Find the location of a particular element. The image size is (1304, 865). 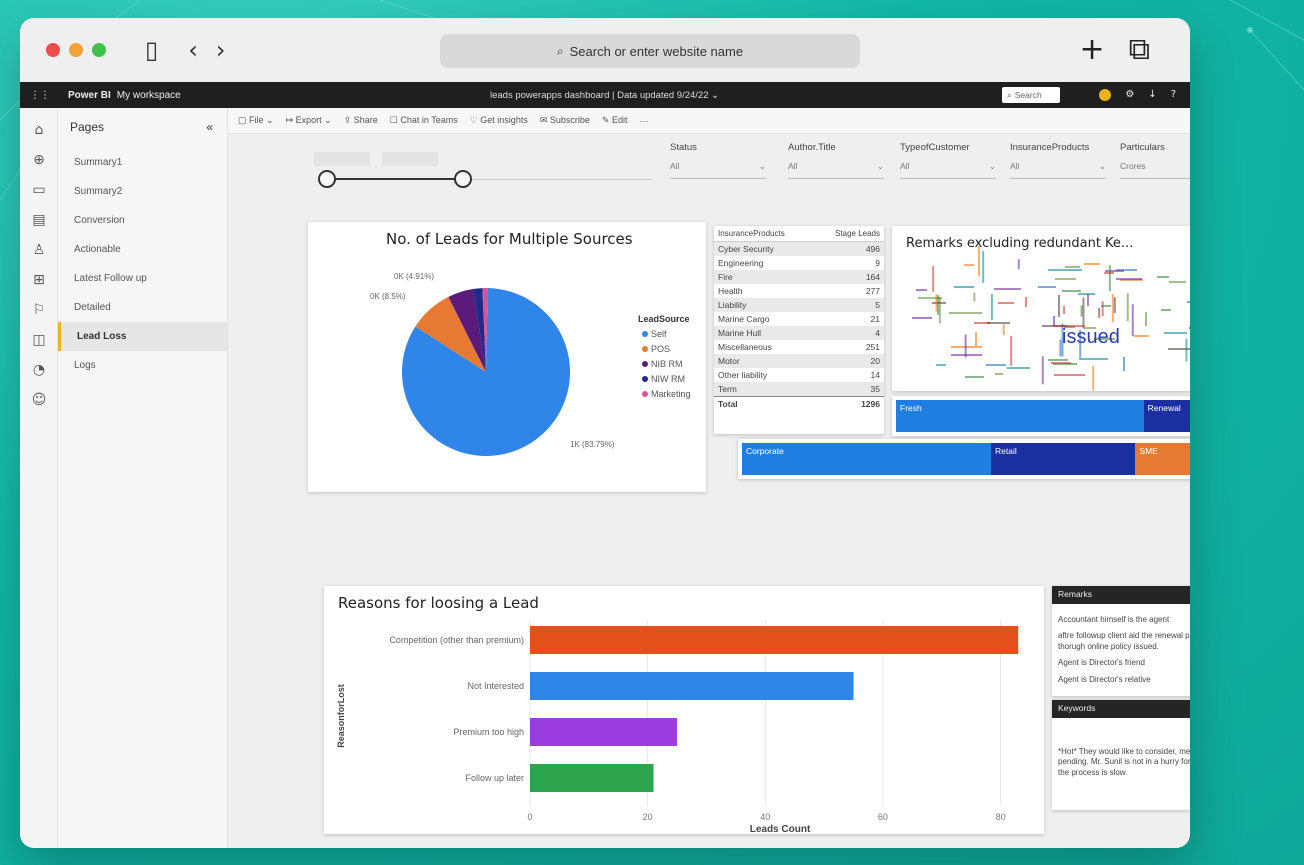

browse-icon: ▭ is located at coordinates (39, 190).